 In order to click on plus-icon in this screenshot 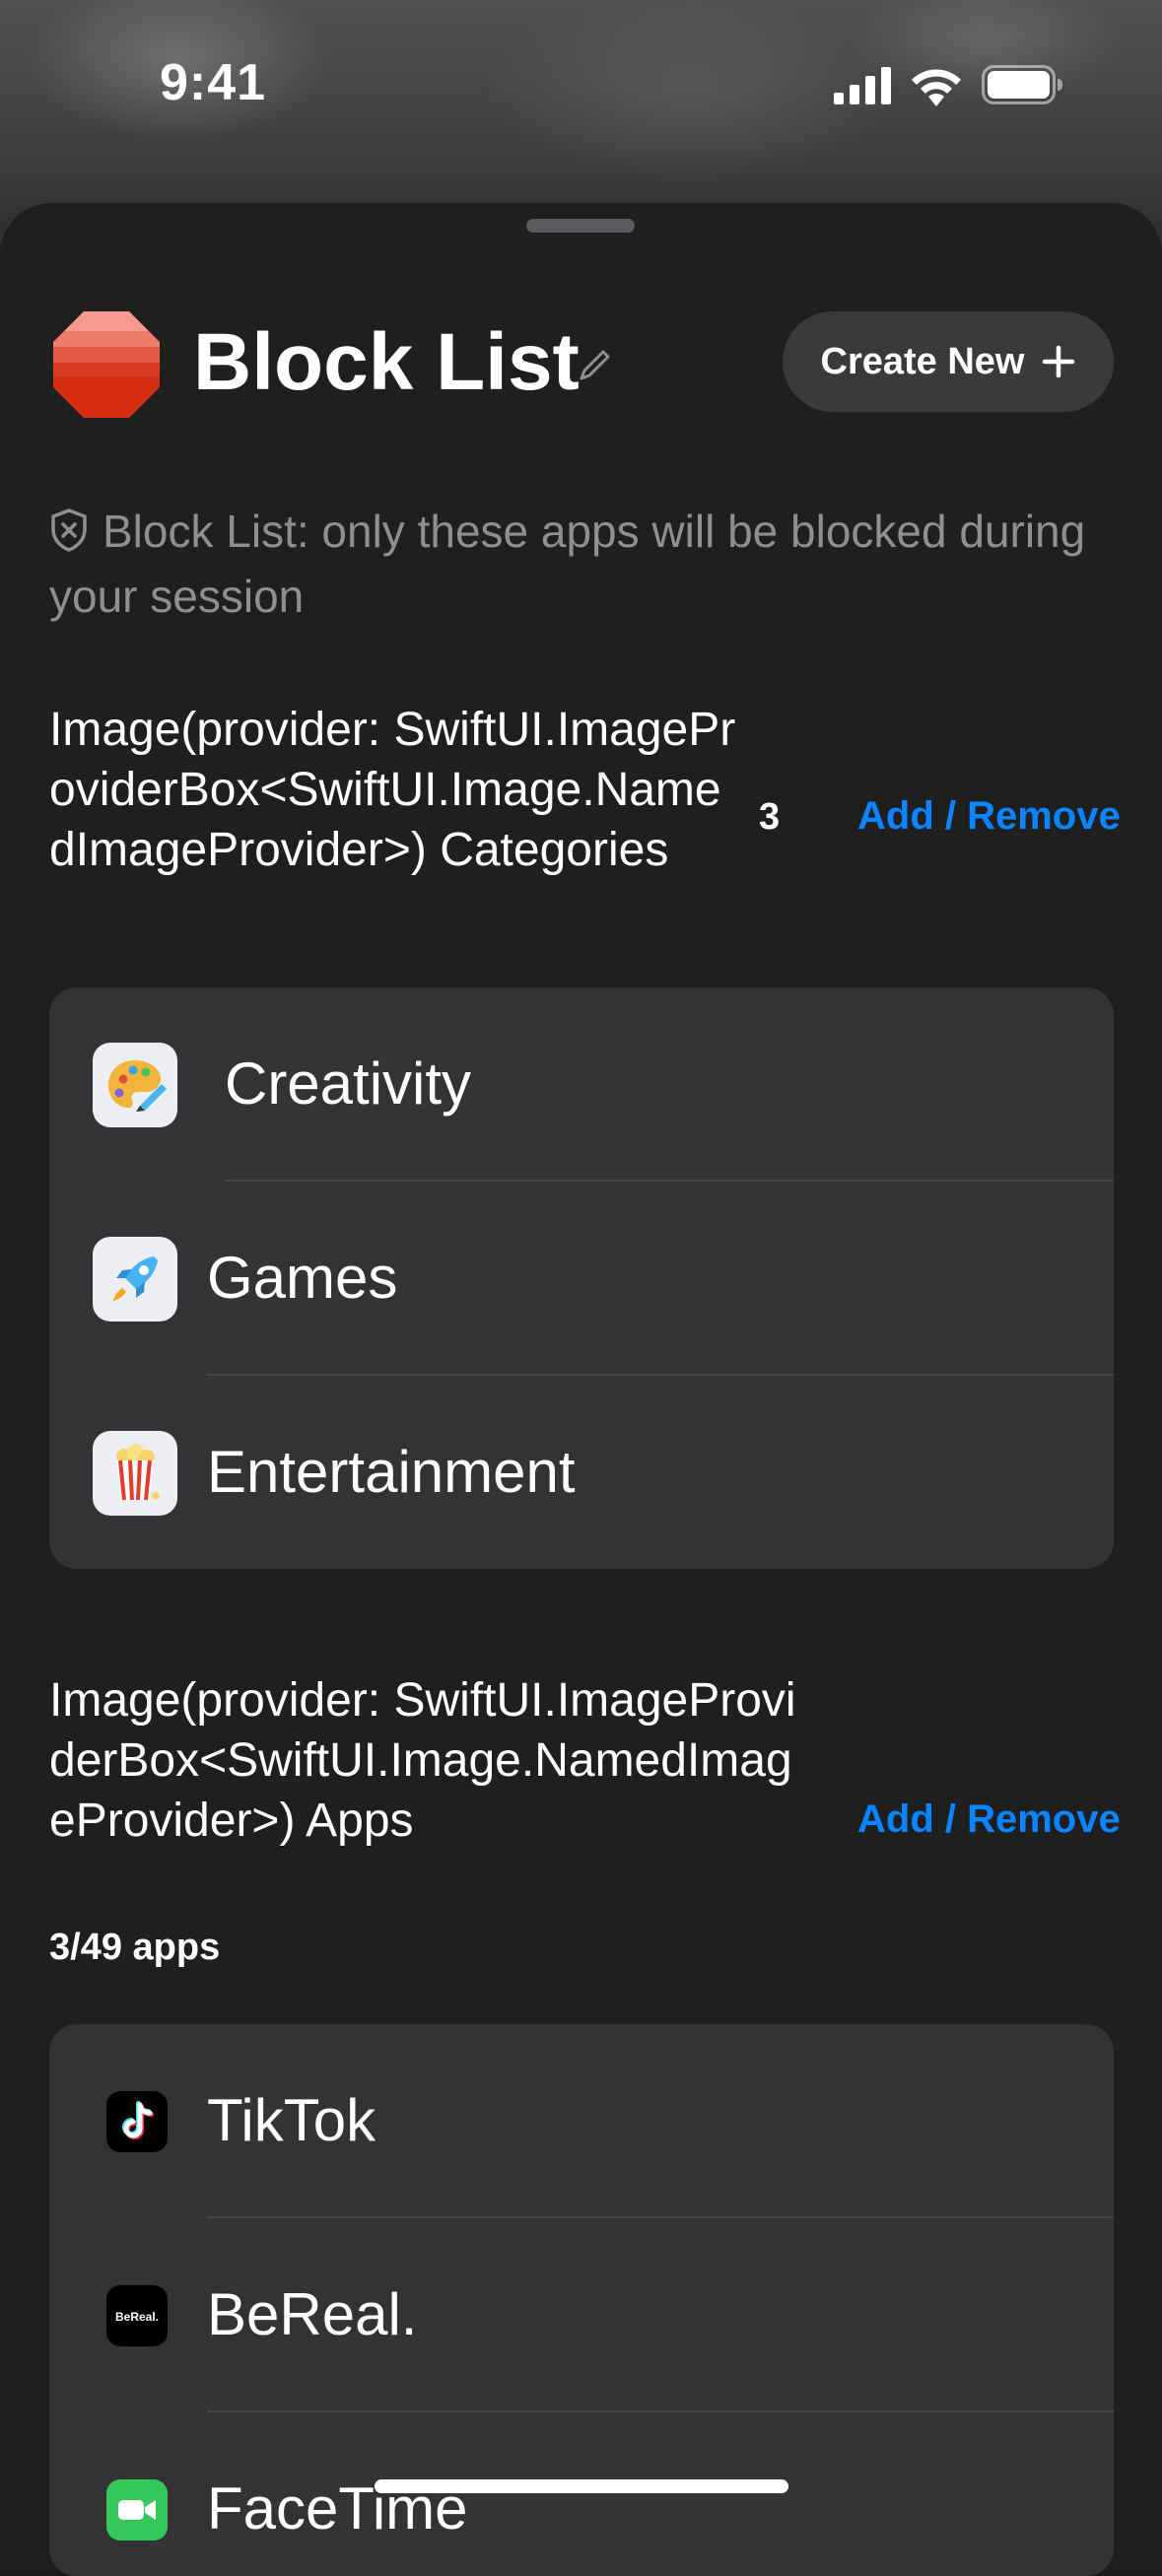, I will do `click(1059, 361)`.